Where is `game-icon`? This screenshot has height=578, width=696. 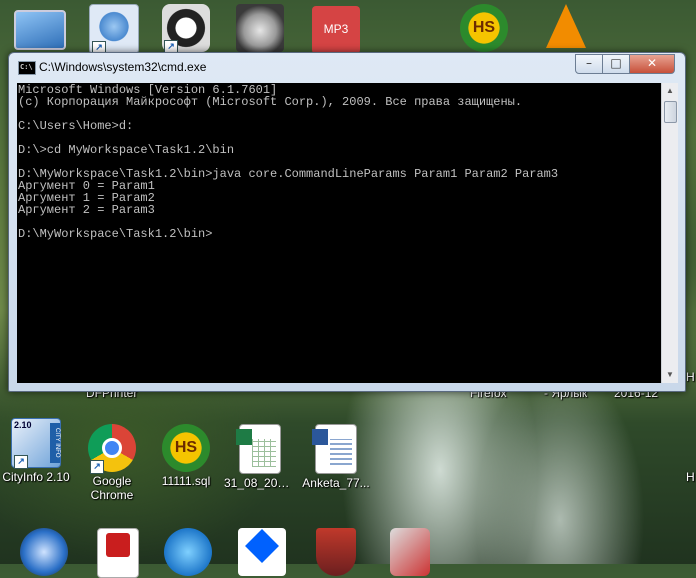 game-icon is located at coordinates (410, 552).